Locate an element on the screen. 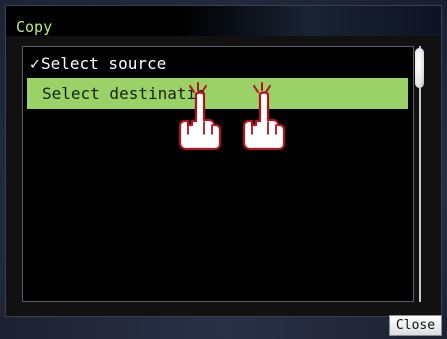 The image size is (447, 339). list-item-select-source: ✓Select source is located at coordinates (217, 63).